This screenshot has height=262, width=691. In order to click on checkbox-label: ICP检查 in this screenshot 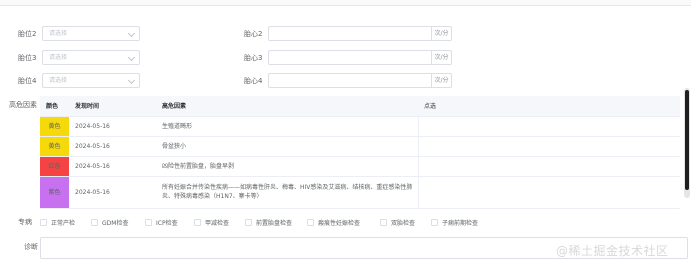, I will do `click(167, 223)`.